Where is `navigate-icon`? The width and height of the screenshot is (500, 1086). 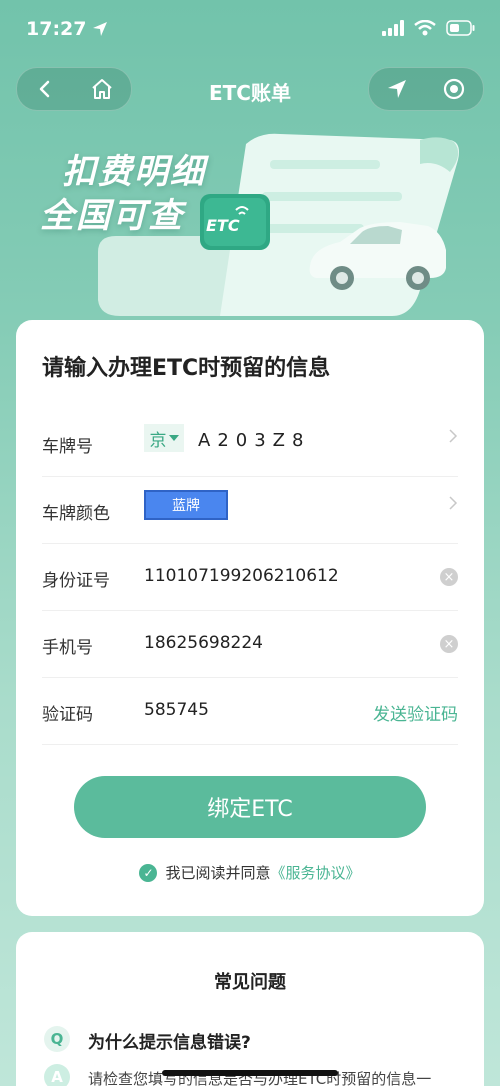 navigate-icon is located at coordinates (397, 89).